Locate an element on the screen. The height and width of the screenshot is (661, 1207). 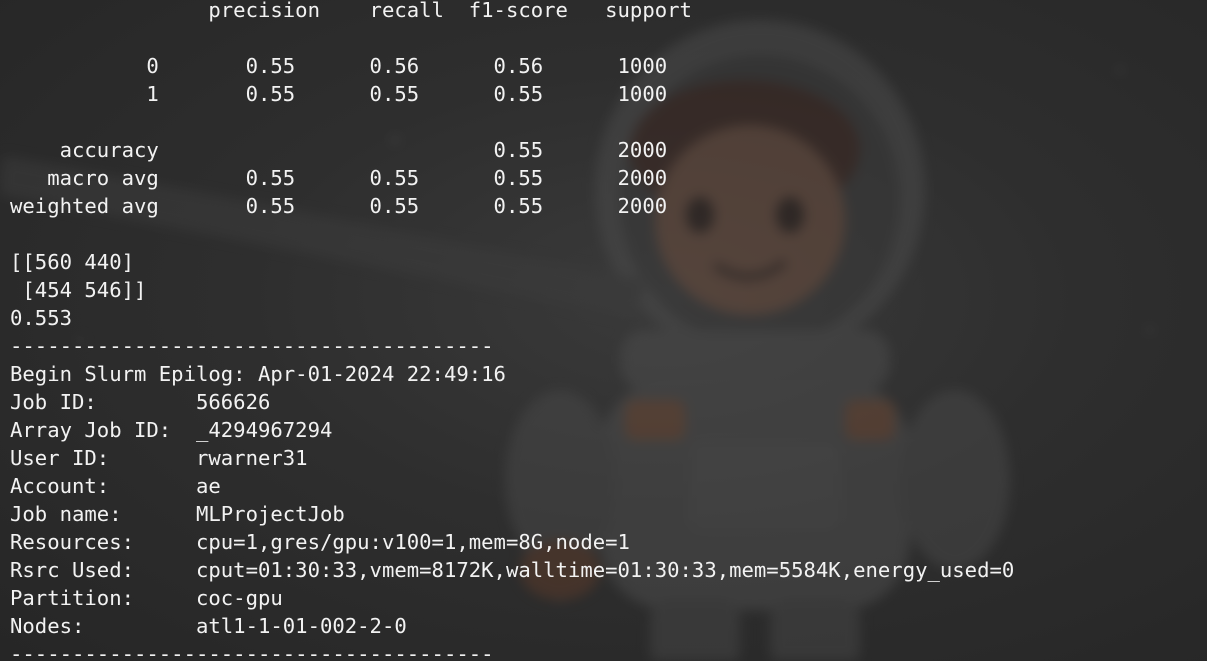
class-1-row: 1 0.55 0.55 0.55 1000 is located at coordinates (339, 94).